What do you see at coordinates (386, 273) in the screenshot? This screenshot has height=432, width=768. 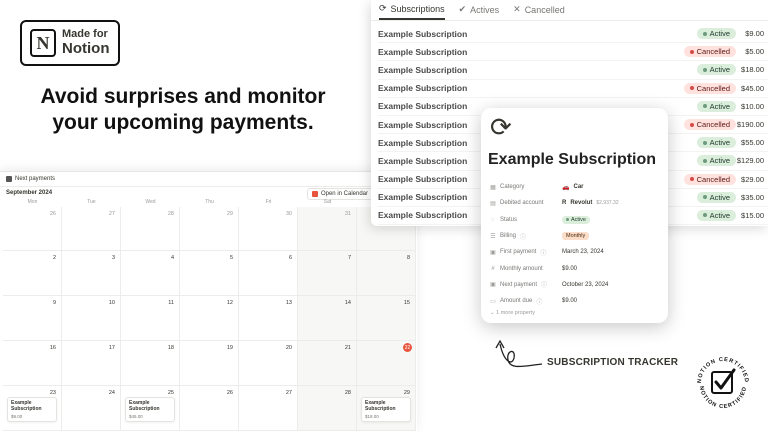 I see `calendar-day-cell: 8` at bounding box center [386, 273].